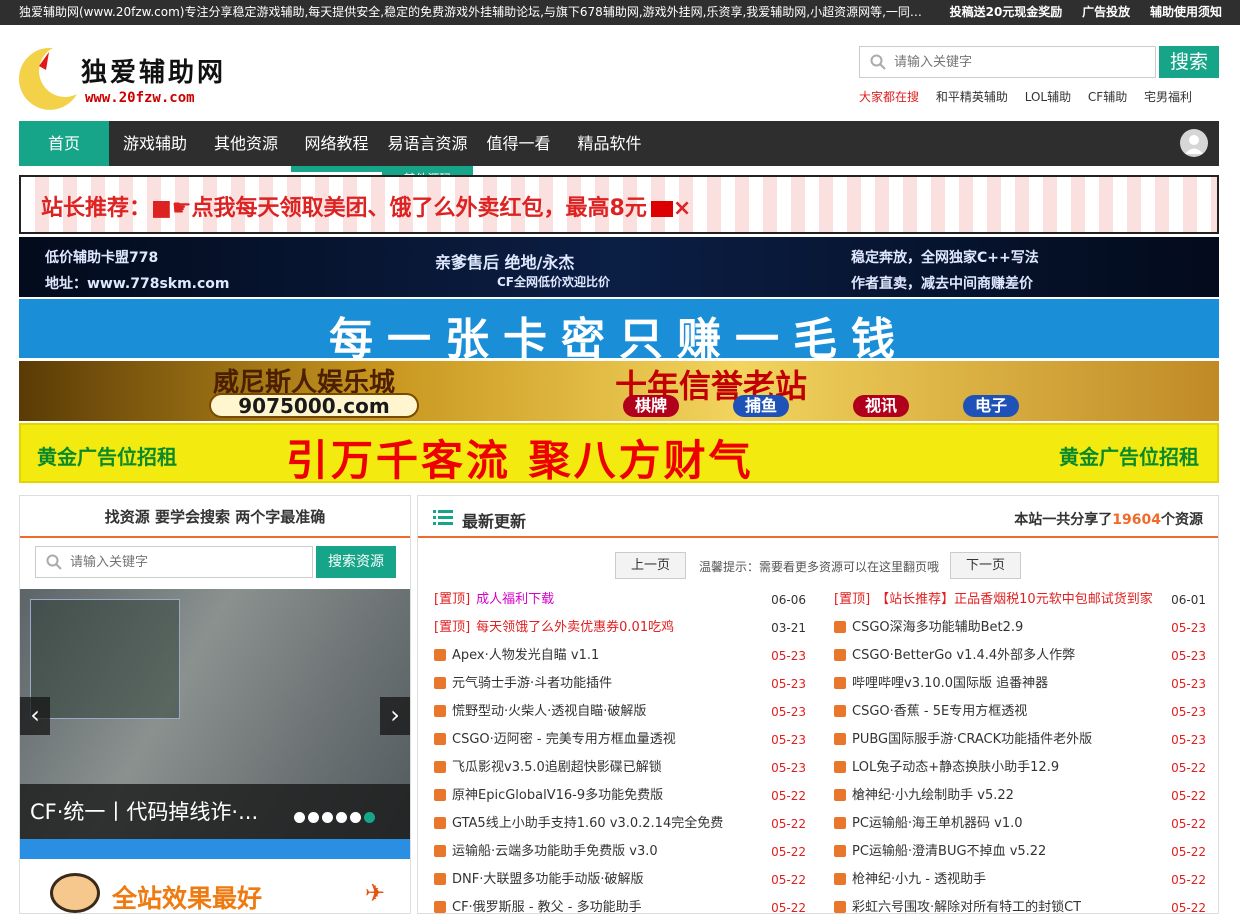 This screenshot has width=1240, height=914. What do you see at coordinates (682, 208) in the screenshot?
I see `banner-close-icon: ×` at bounding box center [682, 208].